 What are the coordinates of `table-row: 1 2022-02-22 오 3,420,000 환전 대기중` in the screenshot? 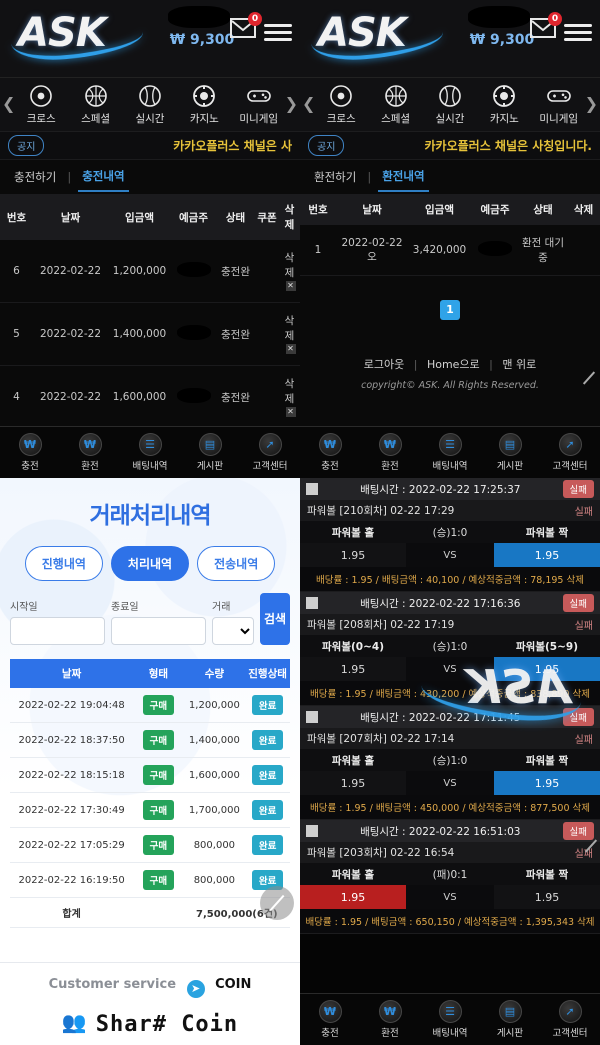 It's located at (450, 250).